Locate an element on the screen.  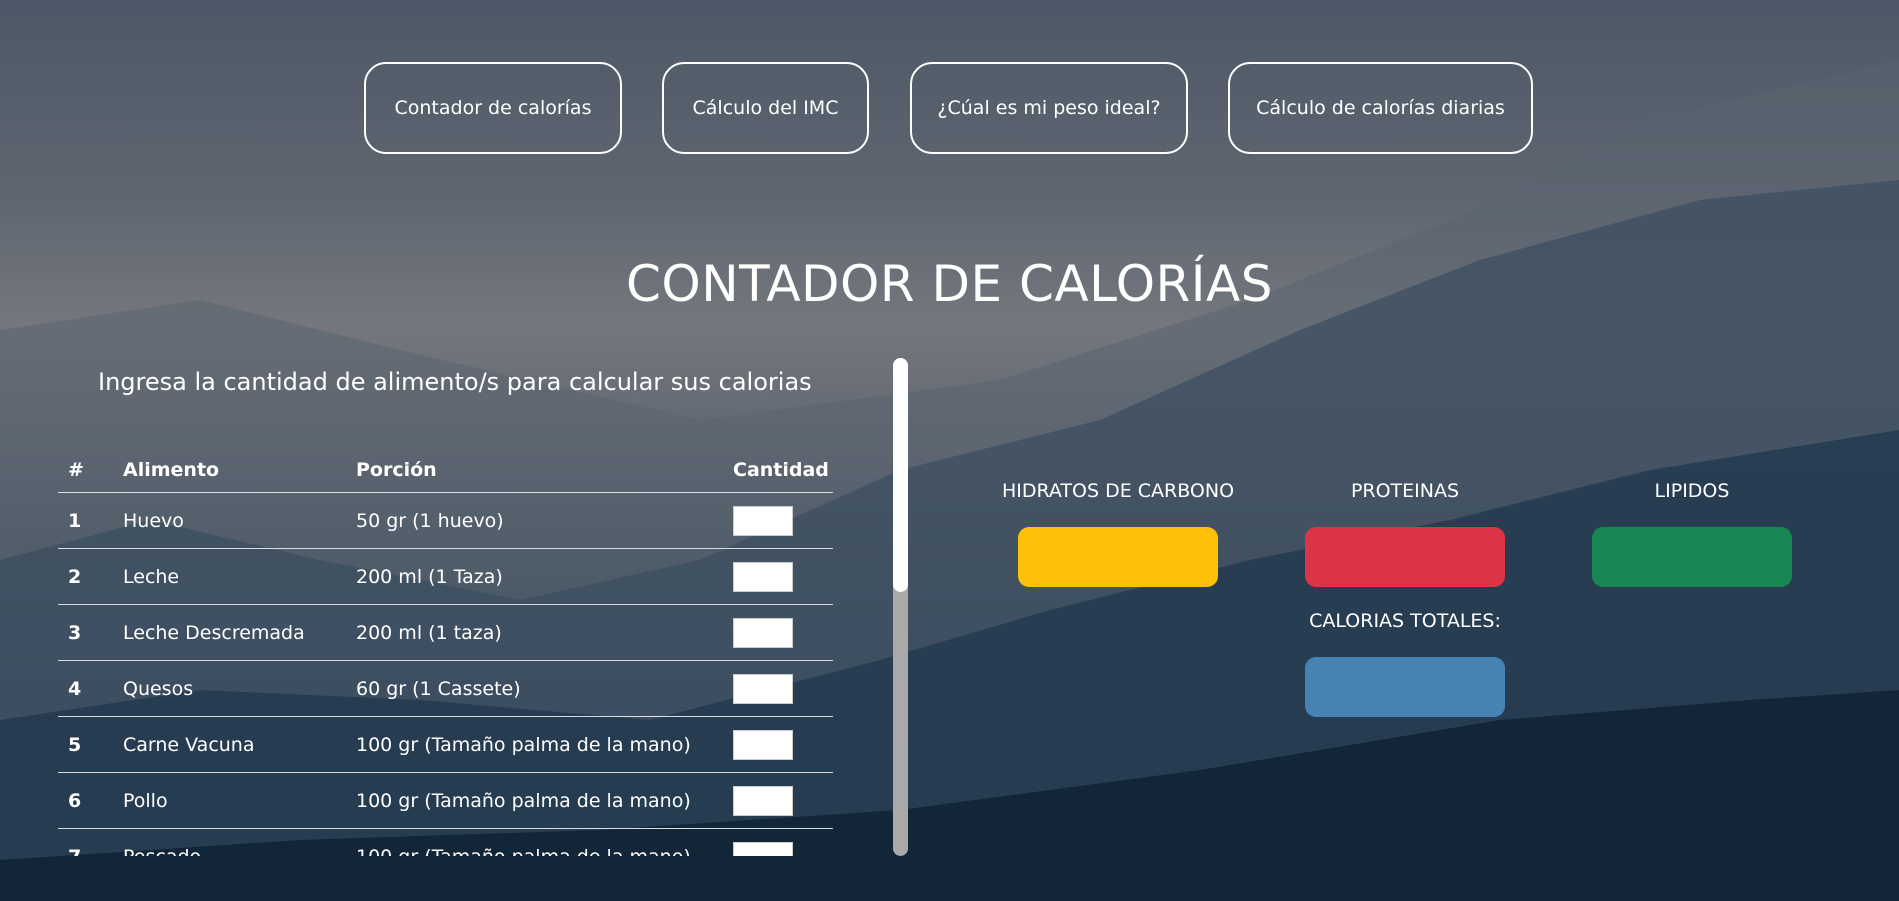
lipids-label: LIPIDOS is located at coordinates (1692, 491).